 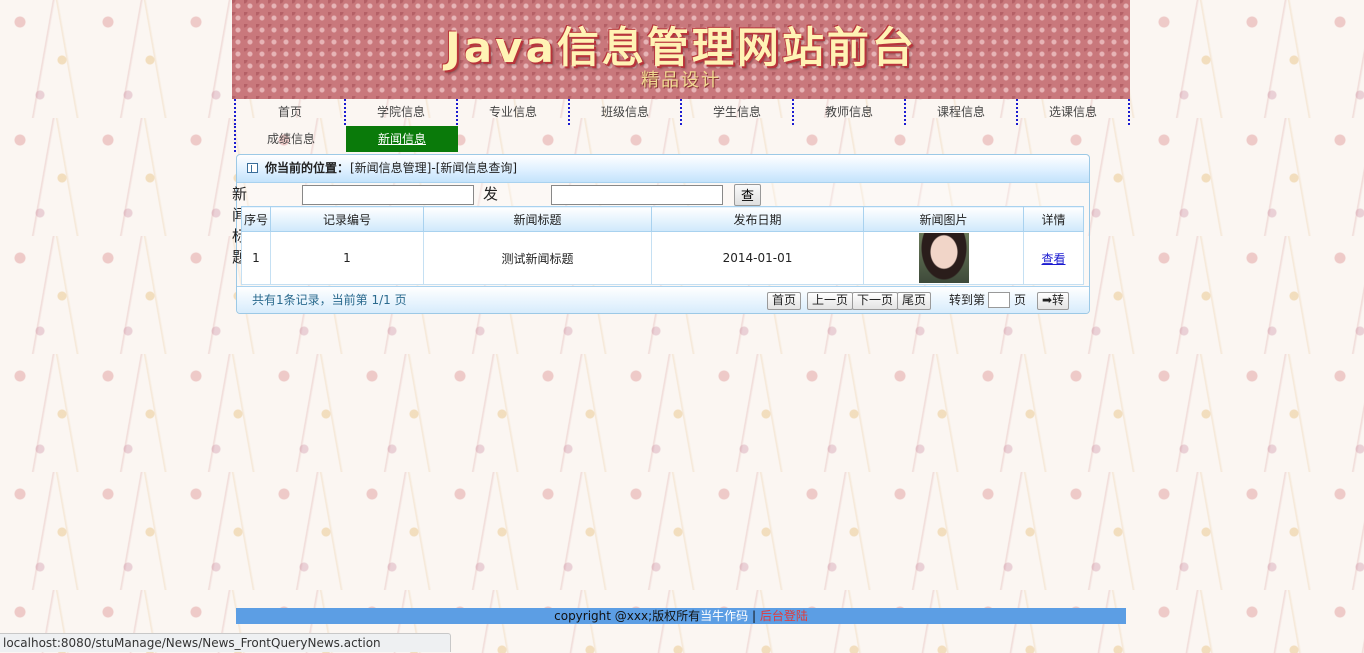 I want to click on table-header-row: 序号 记录编号 新闻标题 发布日期 新闻图片 详情, so click(x=662, y=219).